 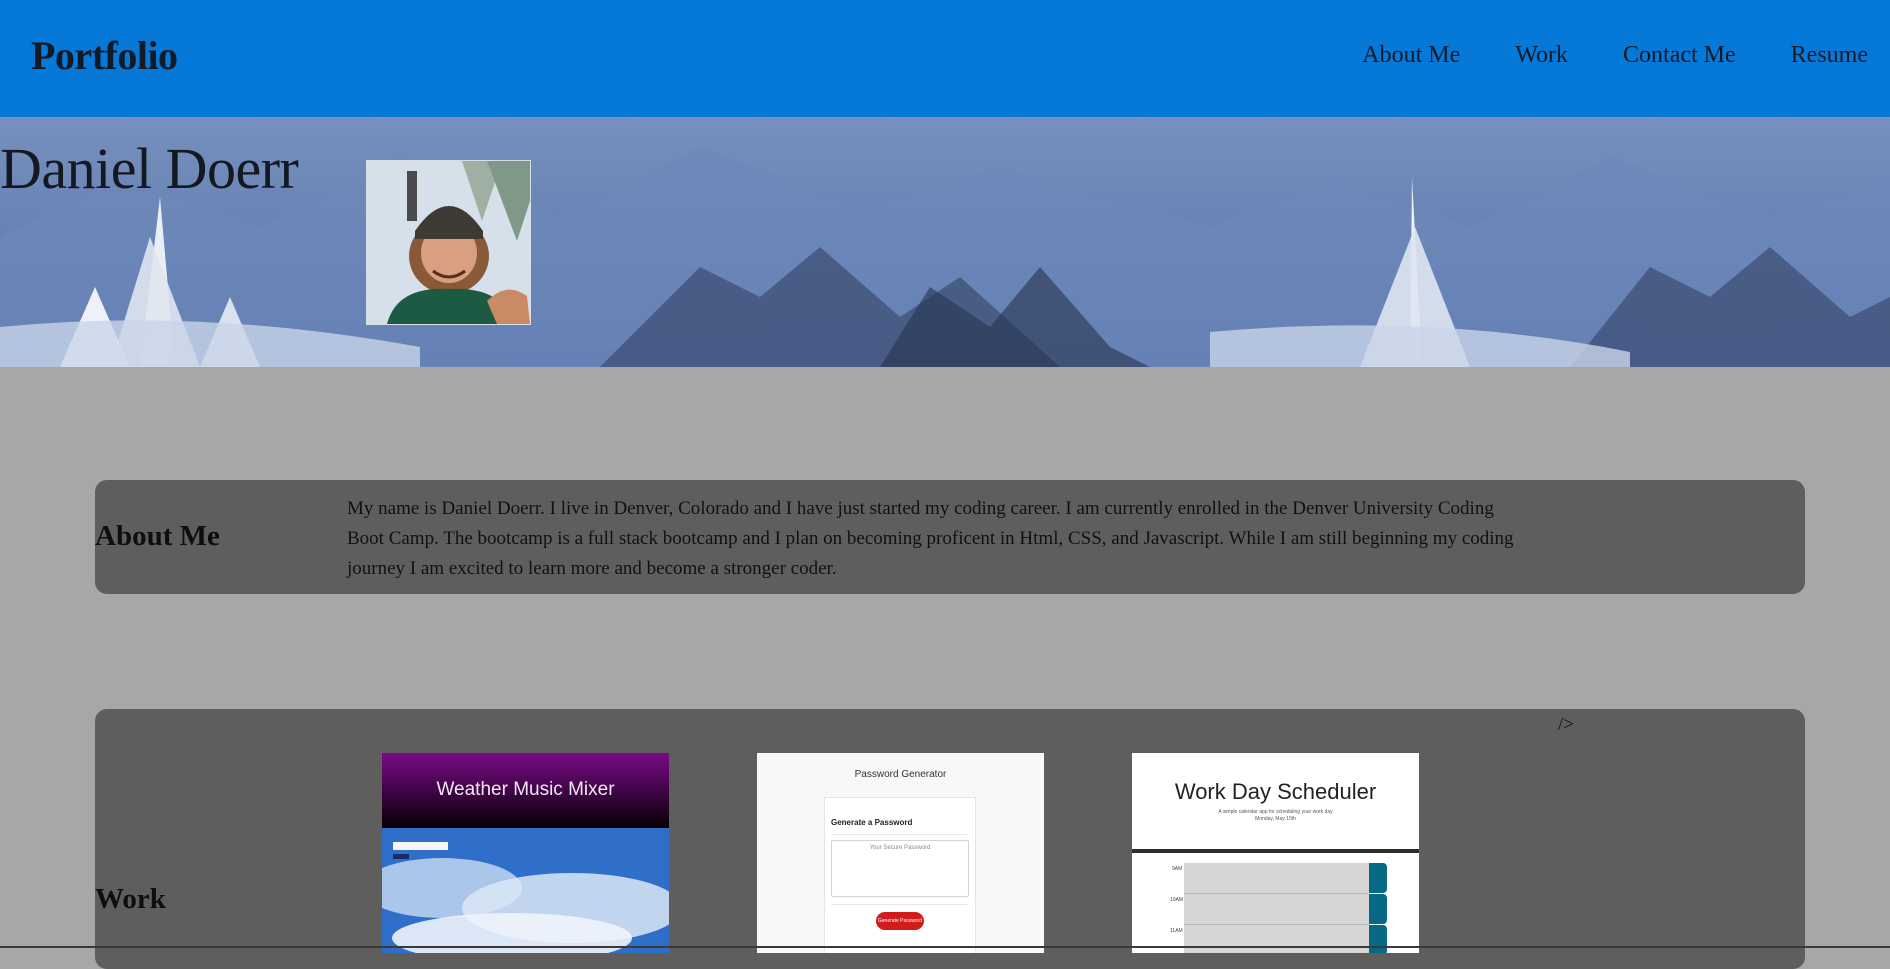 What do you see at coordinates (130, 899) in the screenshot?
I see `work-heading: Work` at bounding box center [130, 899].